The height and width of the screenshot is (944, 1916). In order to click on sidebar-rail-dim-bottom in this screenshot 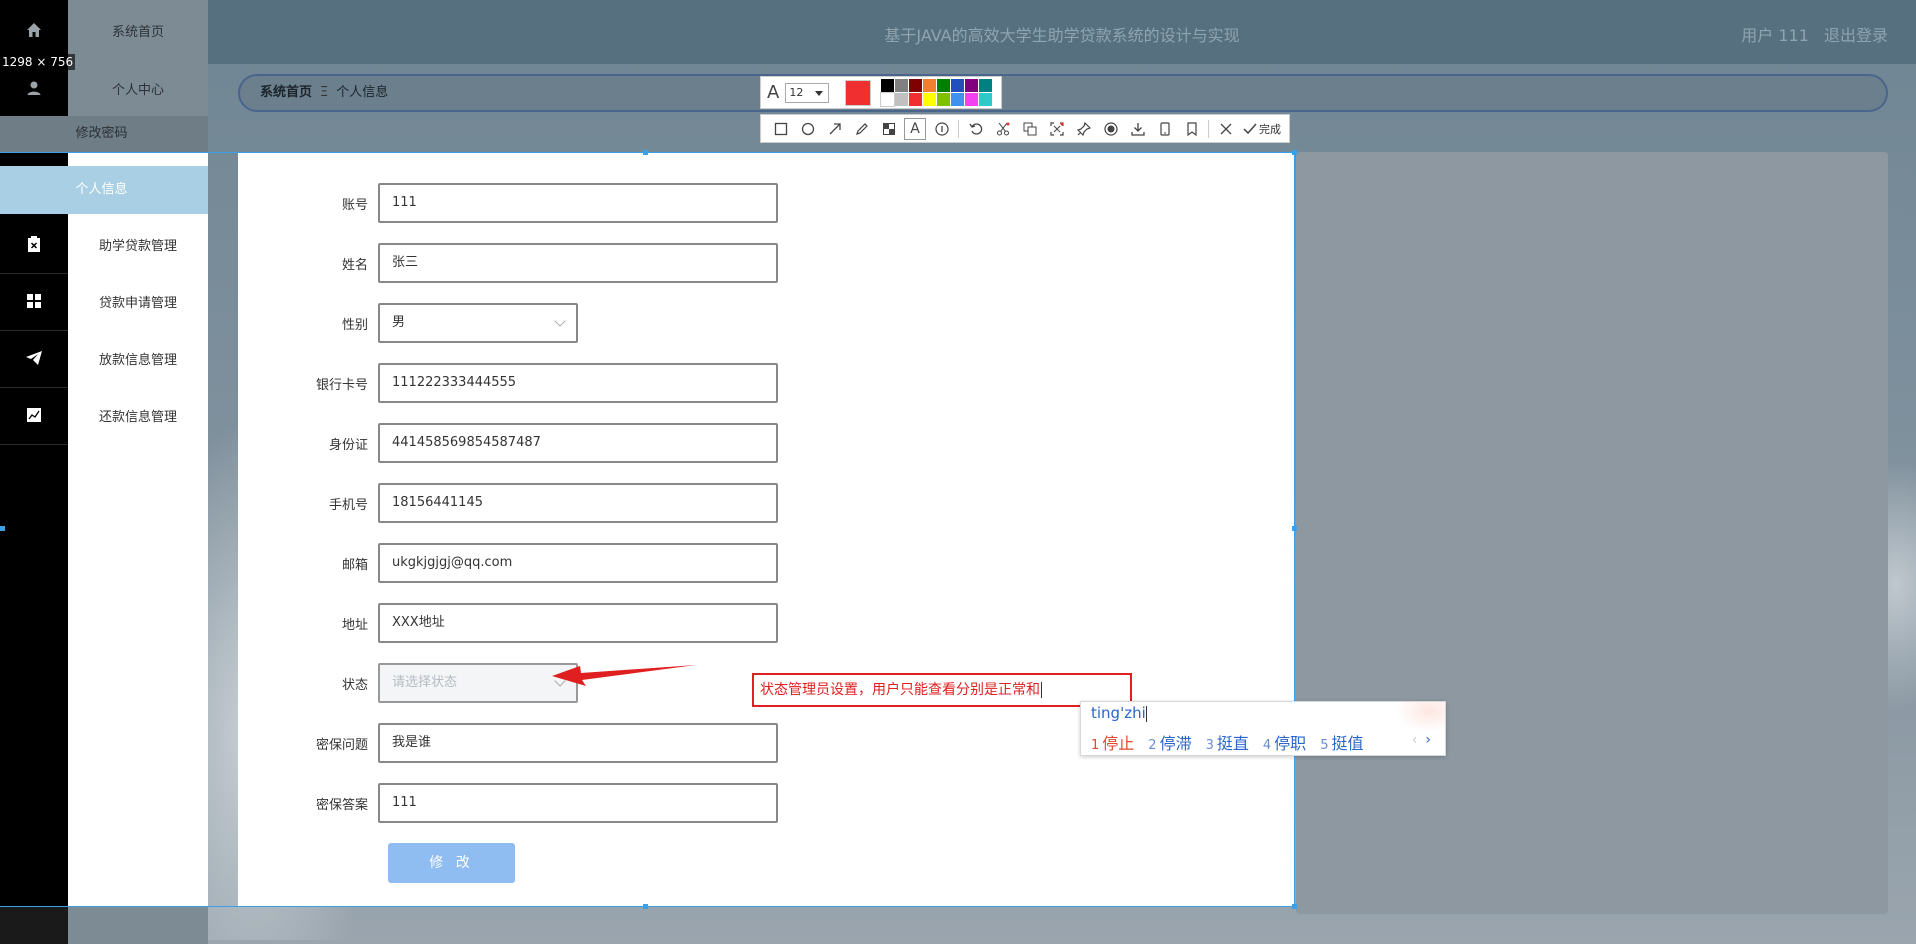, I will do `click(34, 925)`.